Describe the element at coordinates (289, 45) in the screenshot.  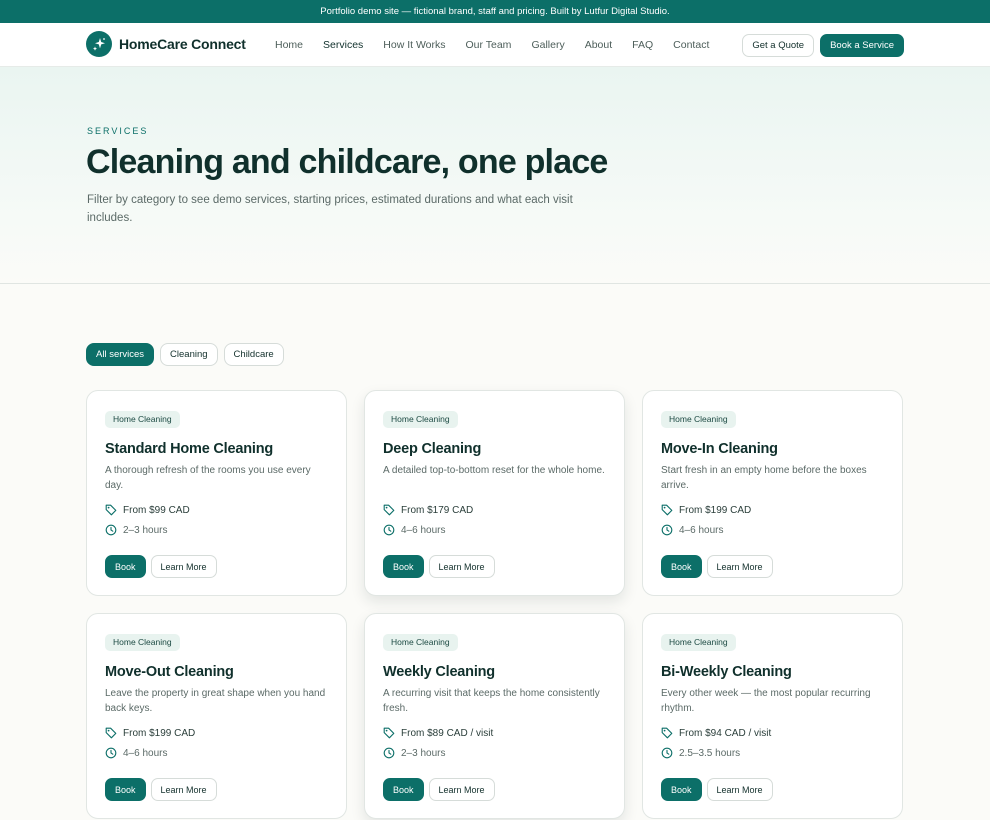
I see `nav-home: Home` at that location.